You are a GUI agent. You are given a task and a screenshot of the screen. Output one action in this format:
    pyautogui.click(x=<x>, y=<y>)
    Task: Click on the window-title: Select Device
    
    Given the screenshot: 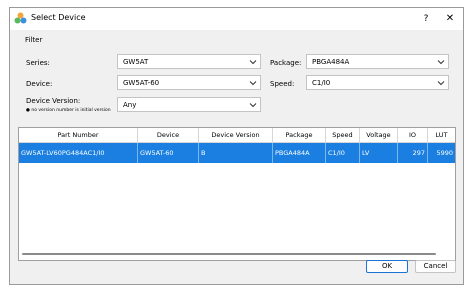 What is the action you would take?
    pyautogui.click(x=58, y=17)
    